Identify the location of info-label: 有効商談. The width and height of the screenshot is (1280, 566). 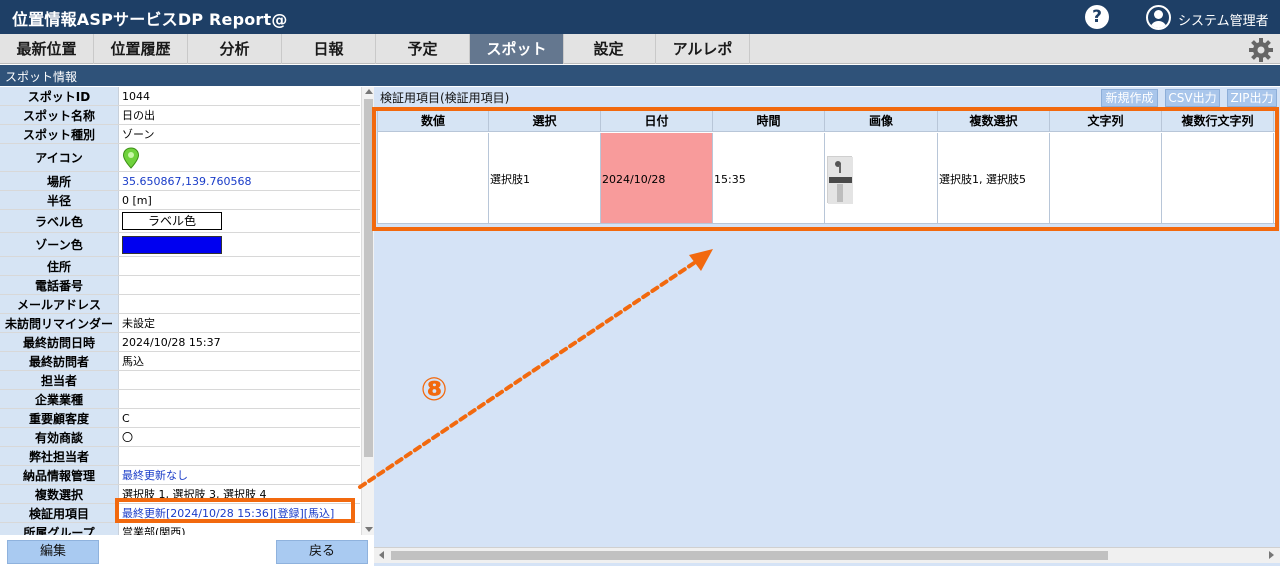
(59, 437).